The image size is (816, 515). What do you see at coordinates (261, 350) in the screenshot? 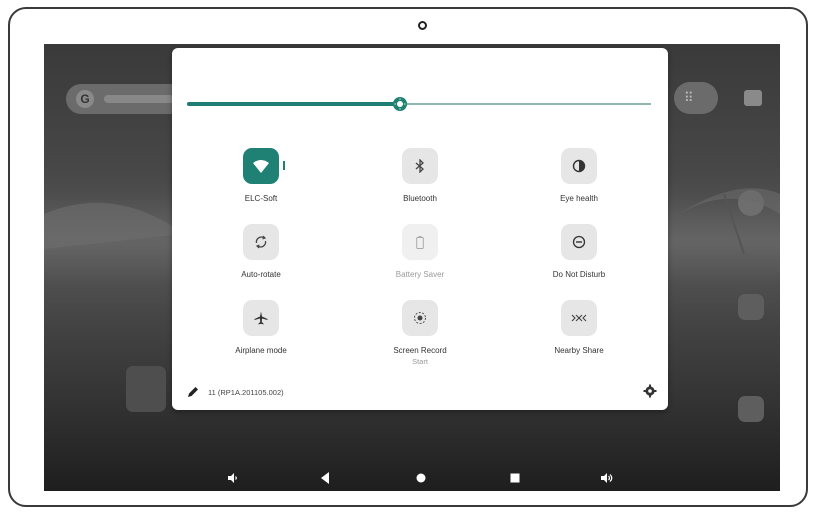
I see `tile-label: Airplane mode` at bounding box center [261, 350].